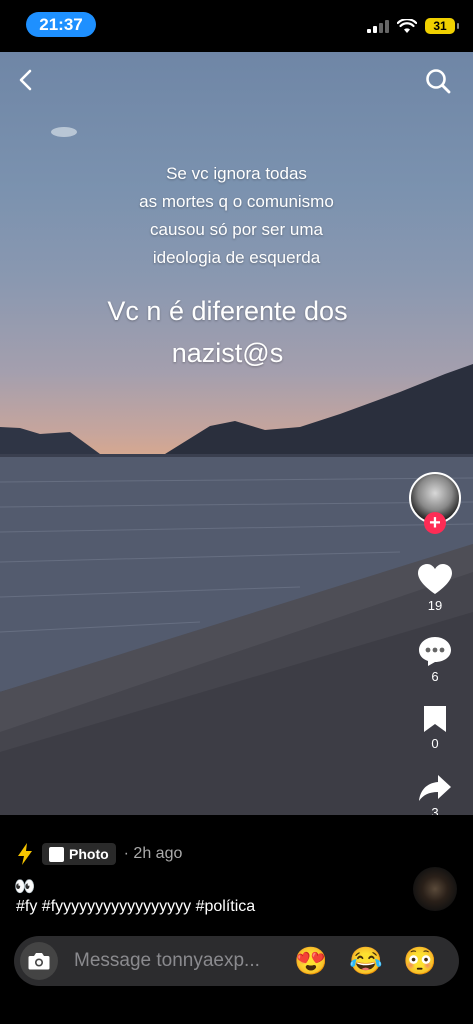  Describe the element at coordinates (56, 854) in the screenshot. I see `photo-icon` at that location.